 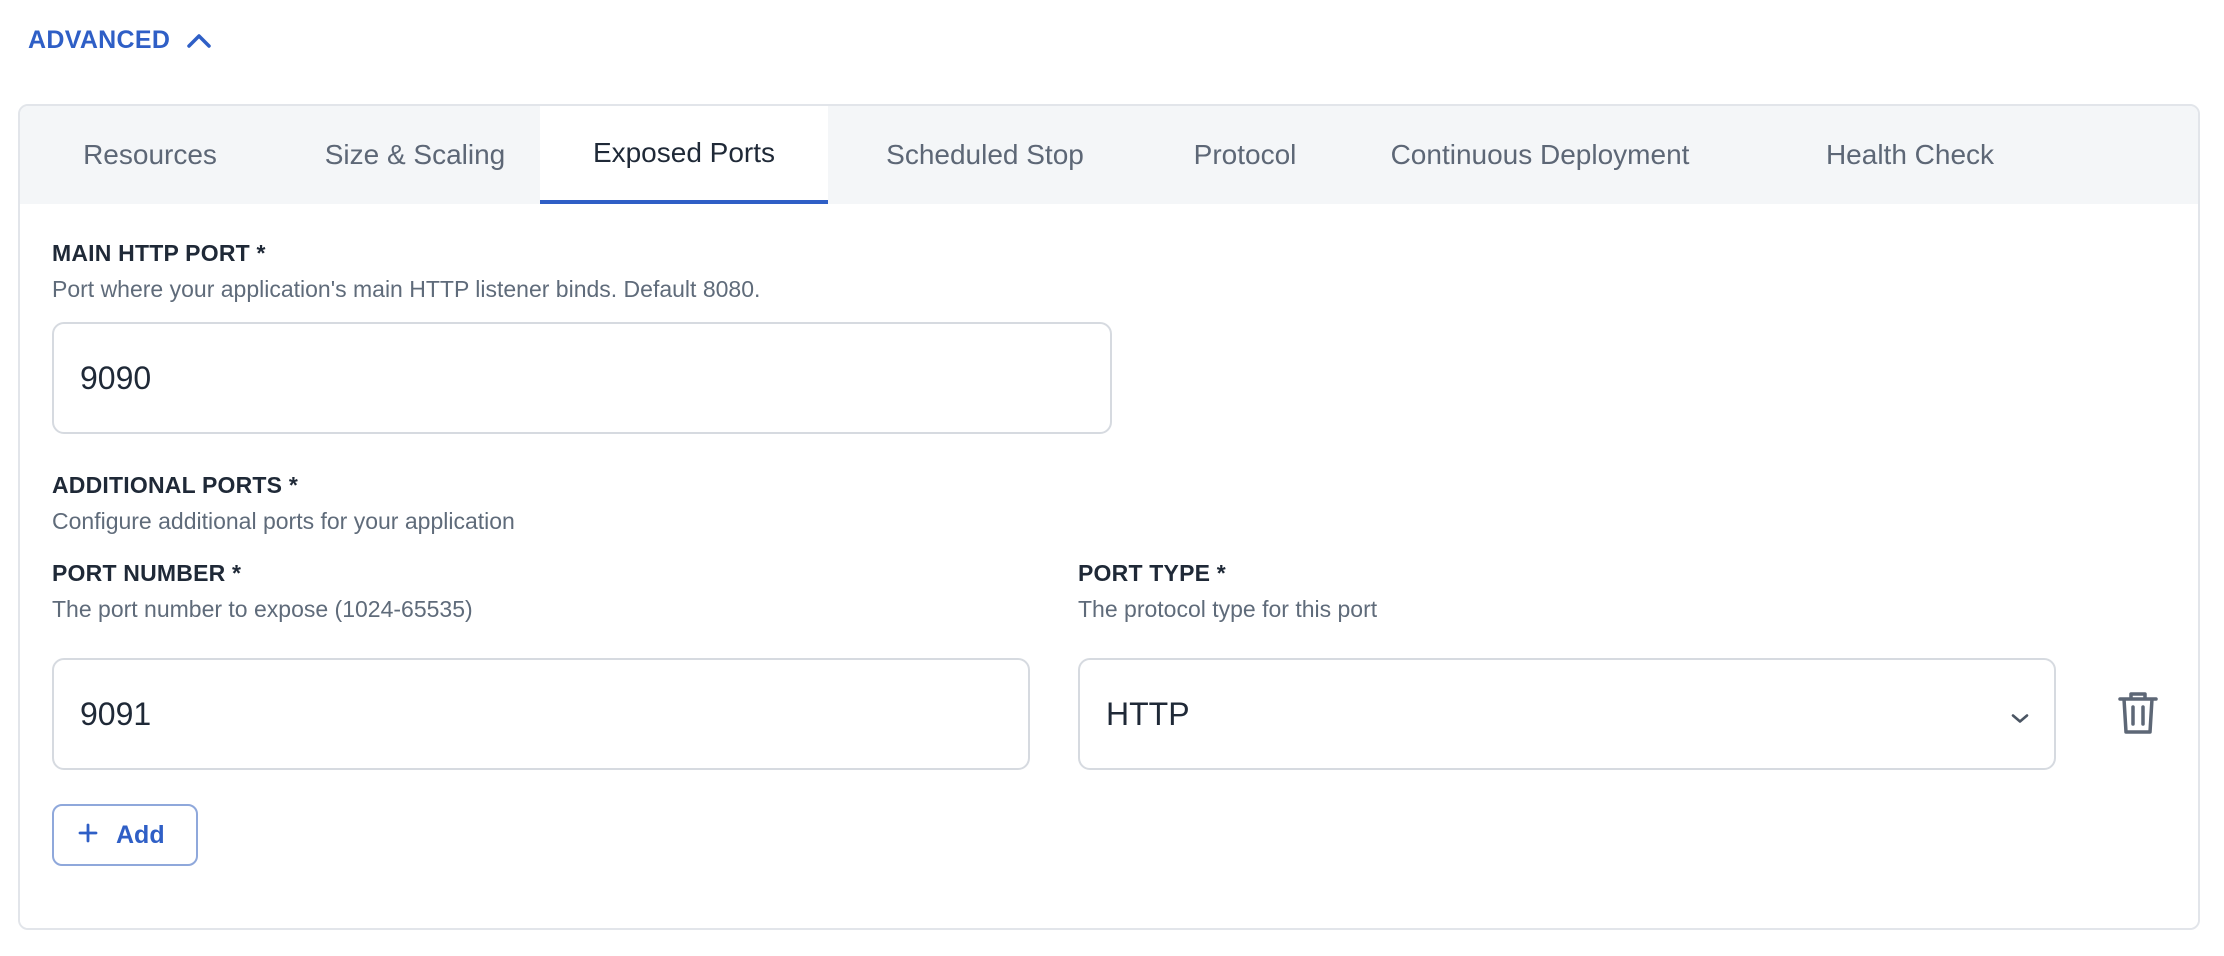 I want to click on tab-health-check: Health Check, so click(x=1910, y=155).